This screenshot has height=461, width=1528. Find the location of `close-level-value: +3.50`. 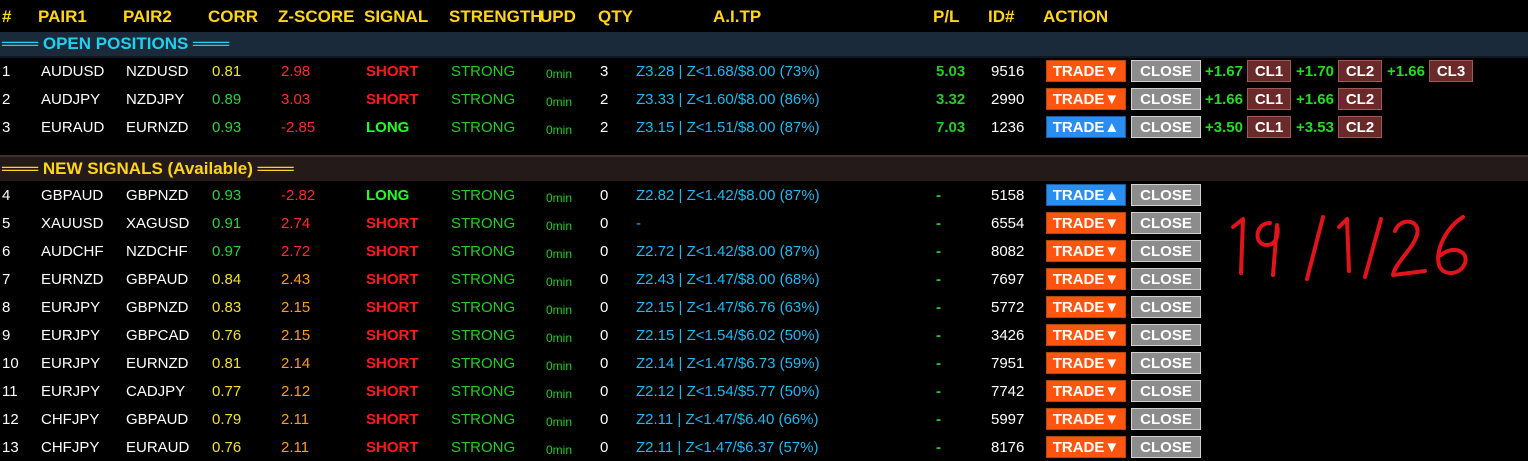

close-level-value: +3.50 is located at coordinates (1224, 127).